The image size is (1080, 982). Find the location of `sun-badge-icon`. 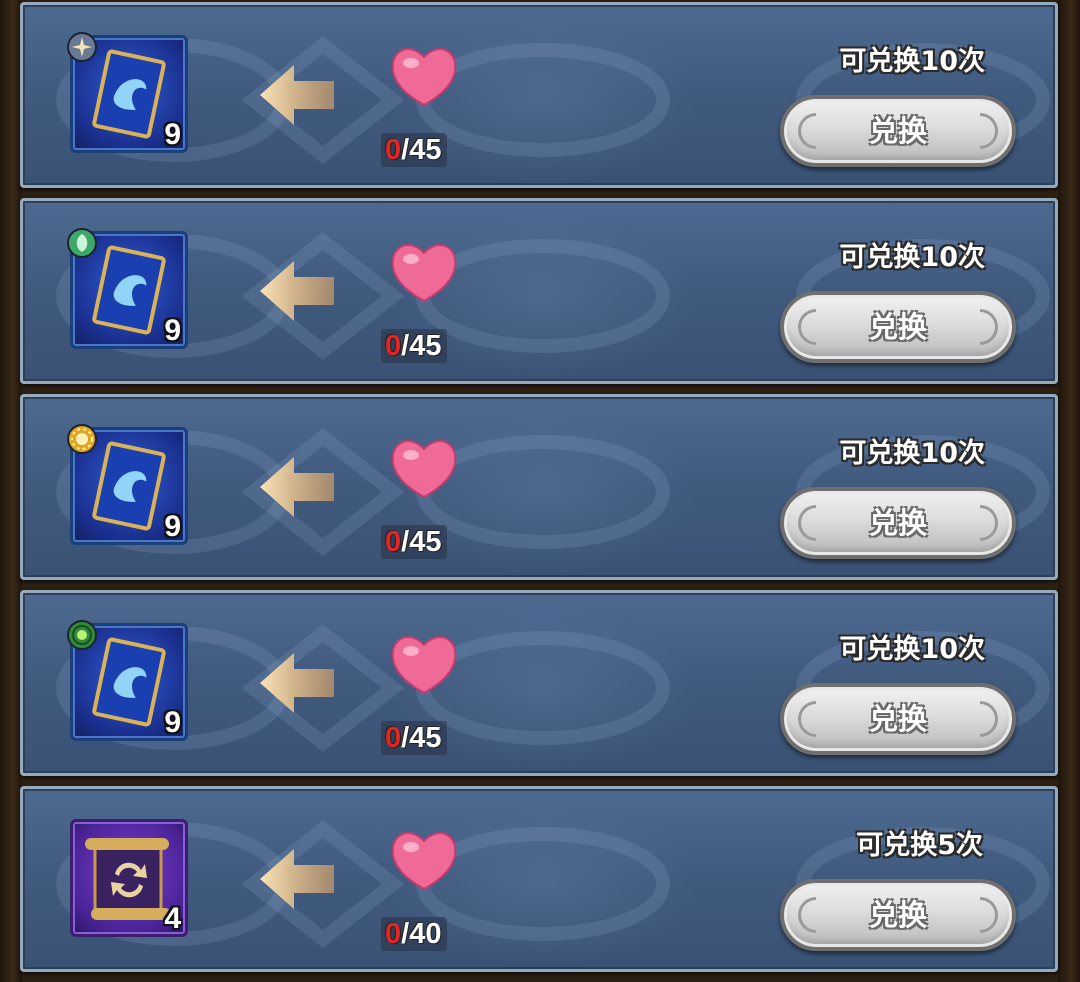

sun-badge-icon is located at coordinates (82, 439).